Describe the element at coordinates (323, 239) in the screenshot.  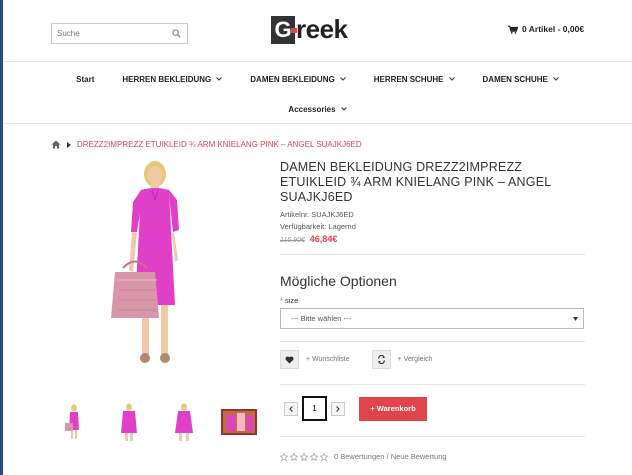
I see `sale-price: 46,84€` at that location.